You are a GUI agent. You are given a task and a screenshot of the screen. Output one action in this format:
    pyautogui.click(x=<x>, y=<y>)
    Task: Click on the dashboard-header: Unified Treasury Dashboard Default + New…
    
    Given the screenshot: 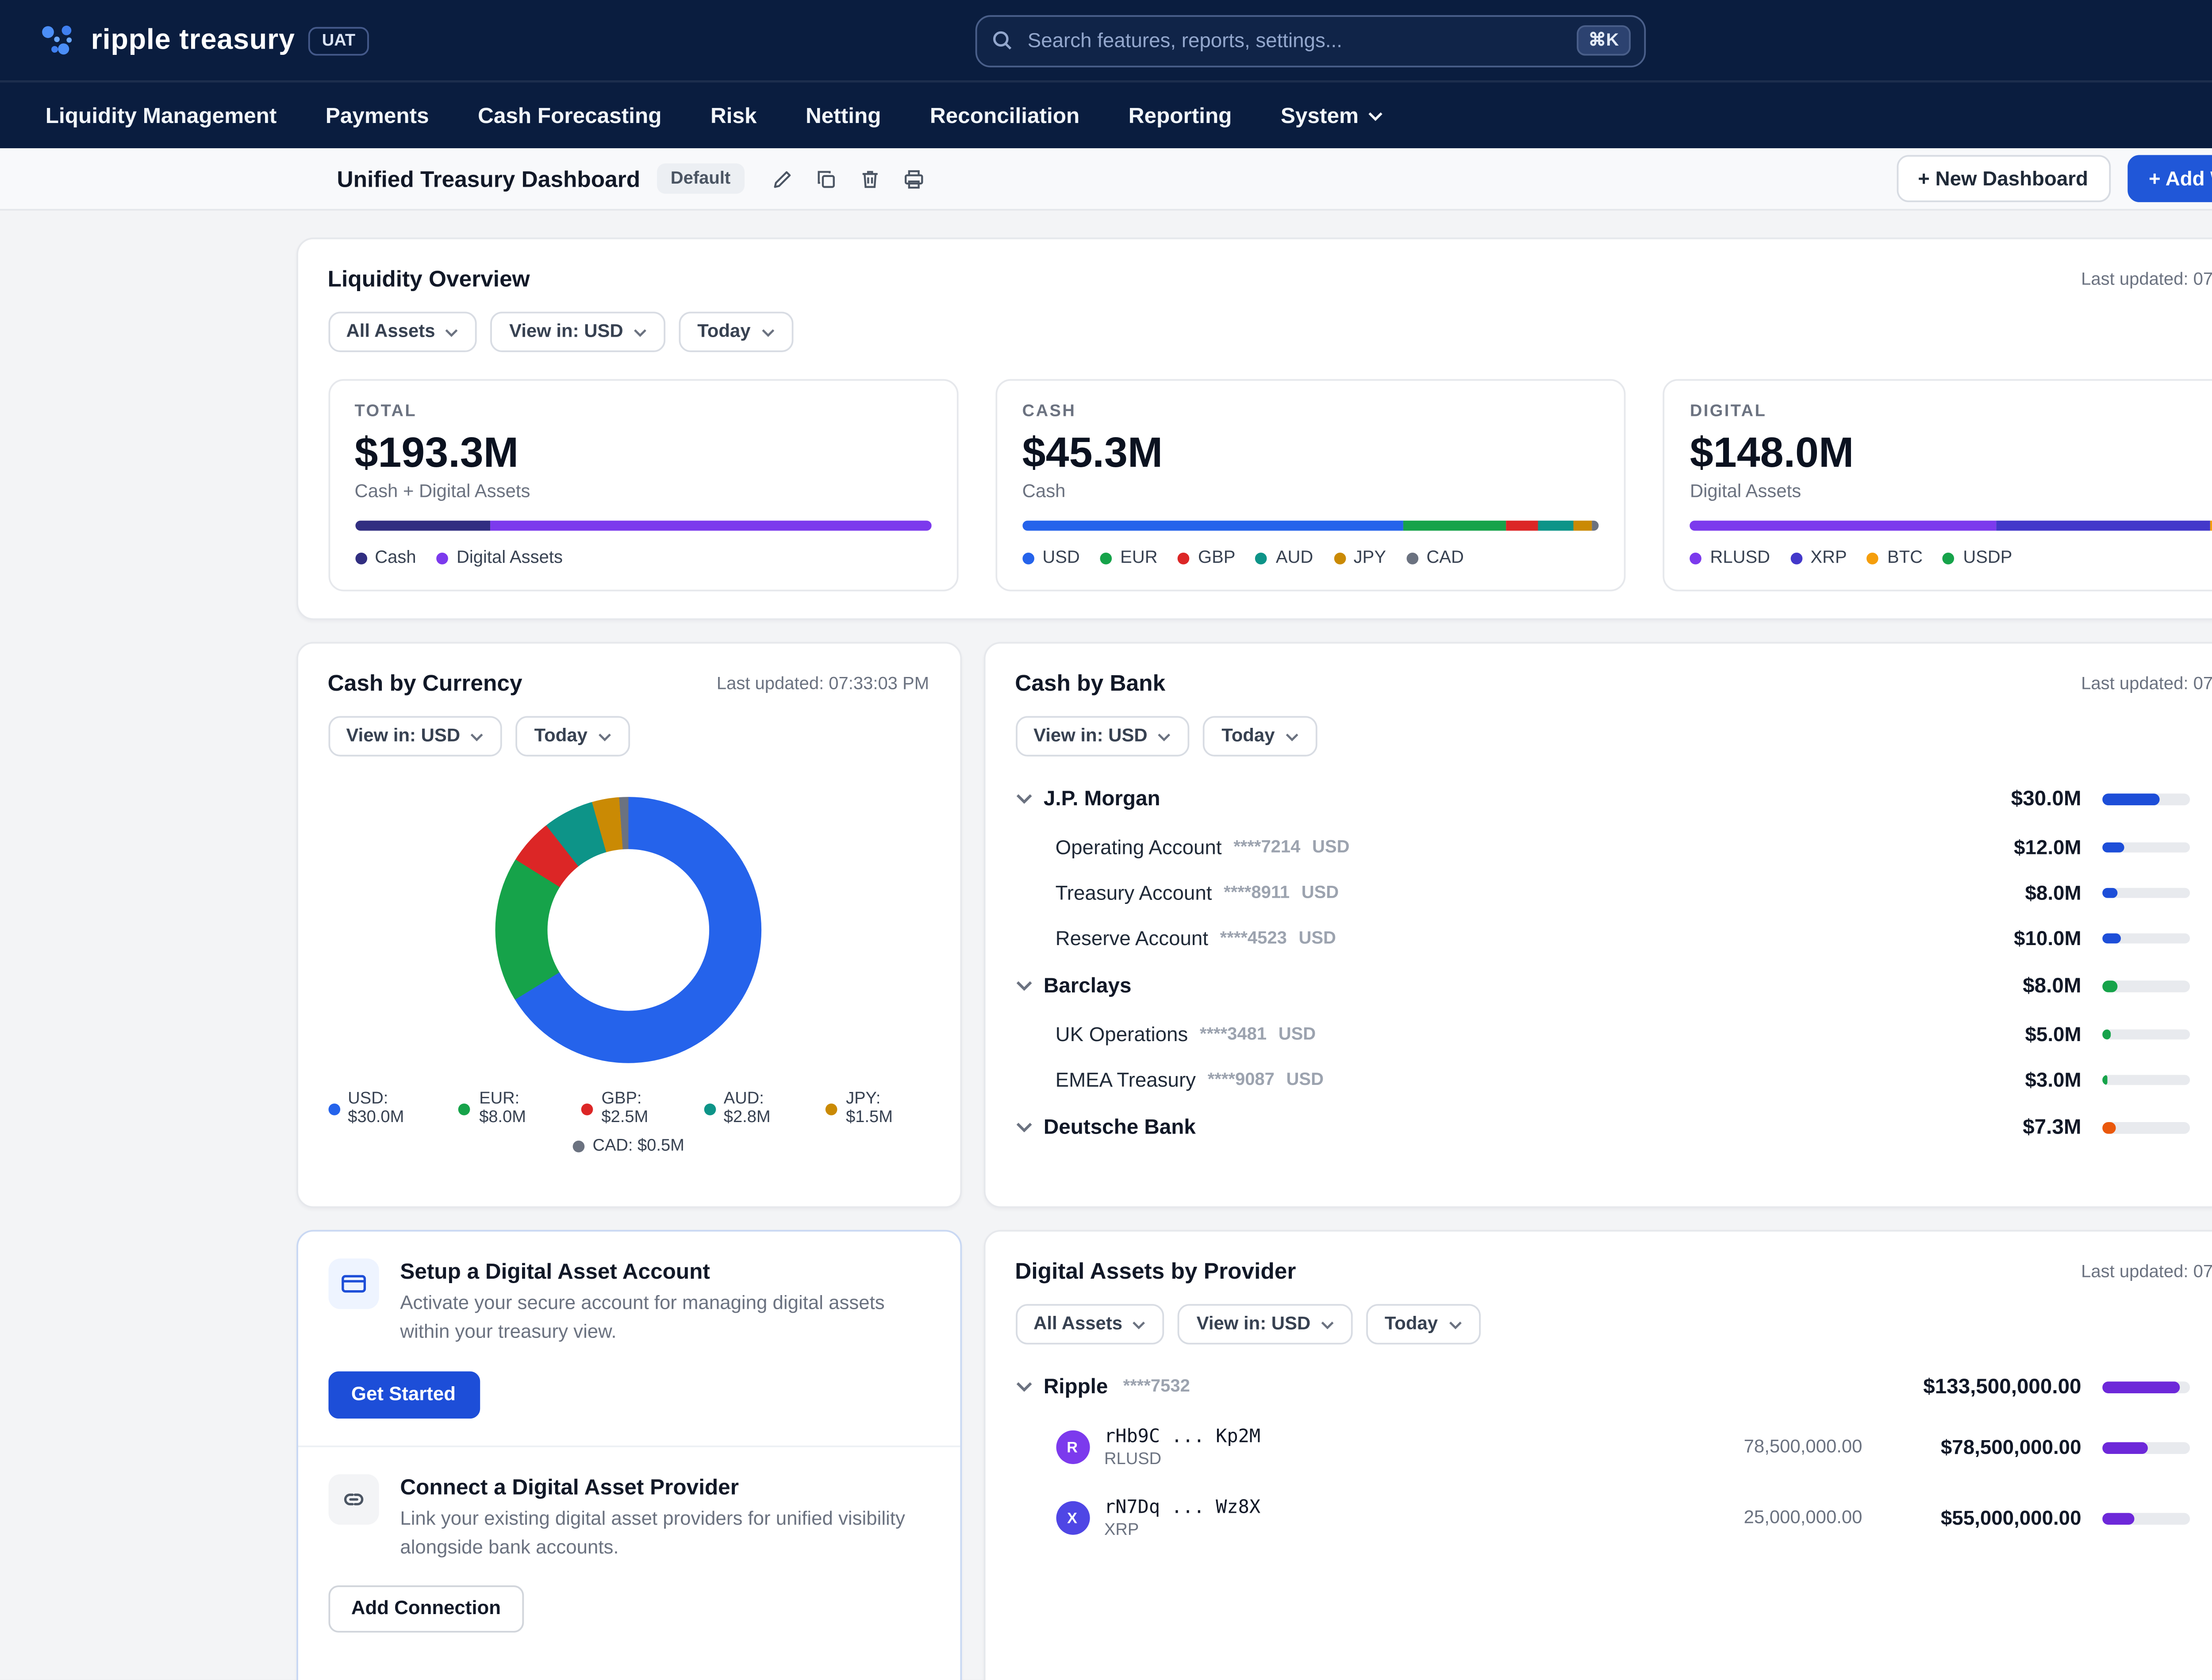 What is the action you would take?
    pyautogui.click(x=1106, y=180)
    